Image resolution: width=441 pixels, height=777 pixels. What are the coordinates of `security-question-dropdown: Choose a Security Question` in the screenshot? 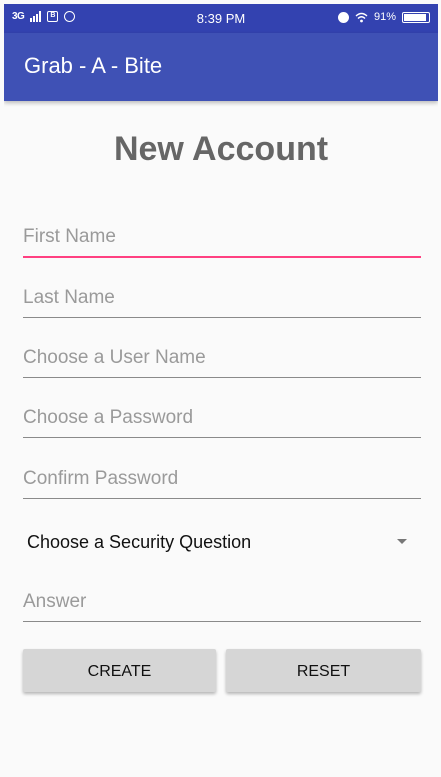 It's located at (222, 542).